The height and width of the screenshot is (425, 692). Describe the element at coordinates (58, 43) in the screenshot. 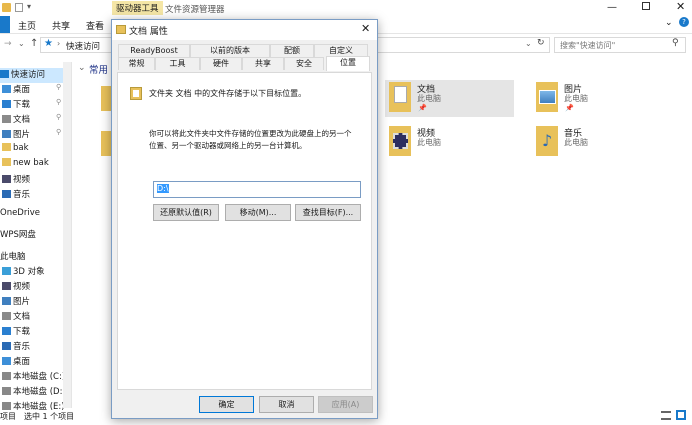

I see `breadcrumb-sep-icon: ›` at that location.